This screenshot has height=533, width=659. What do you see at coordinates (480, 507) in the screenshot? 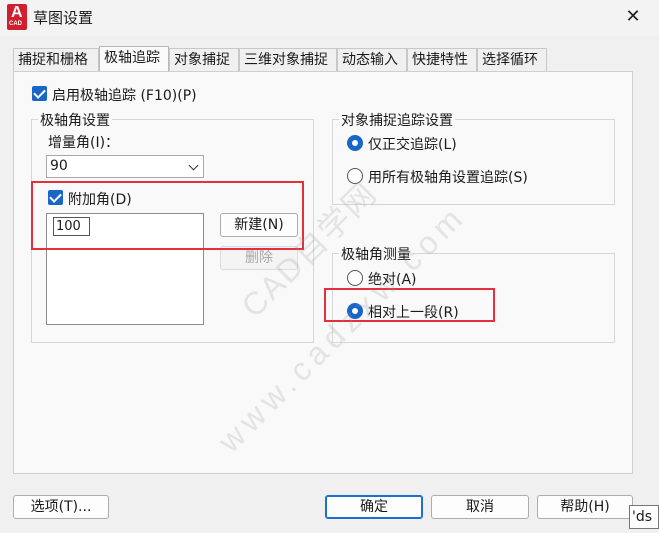
I see `cancel-button: 取消` at bounding box center [480, 507].